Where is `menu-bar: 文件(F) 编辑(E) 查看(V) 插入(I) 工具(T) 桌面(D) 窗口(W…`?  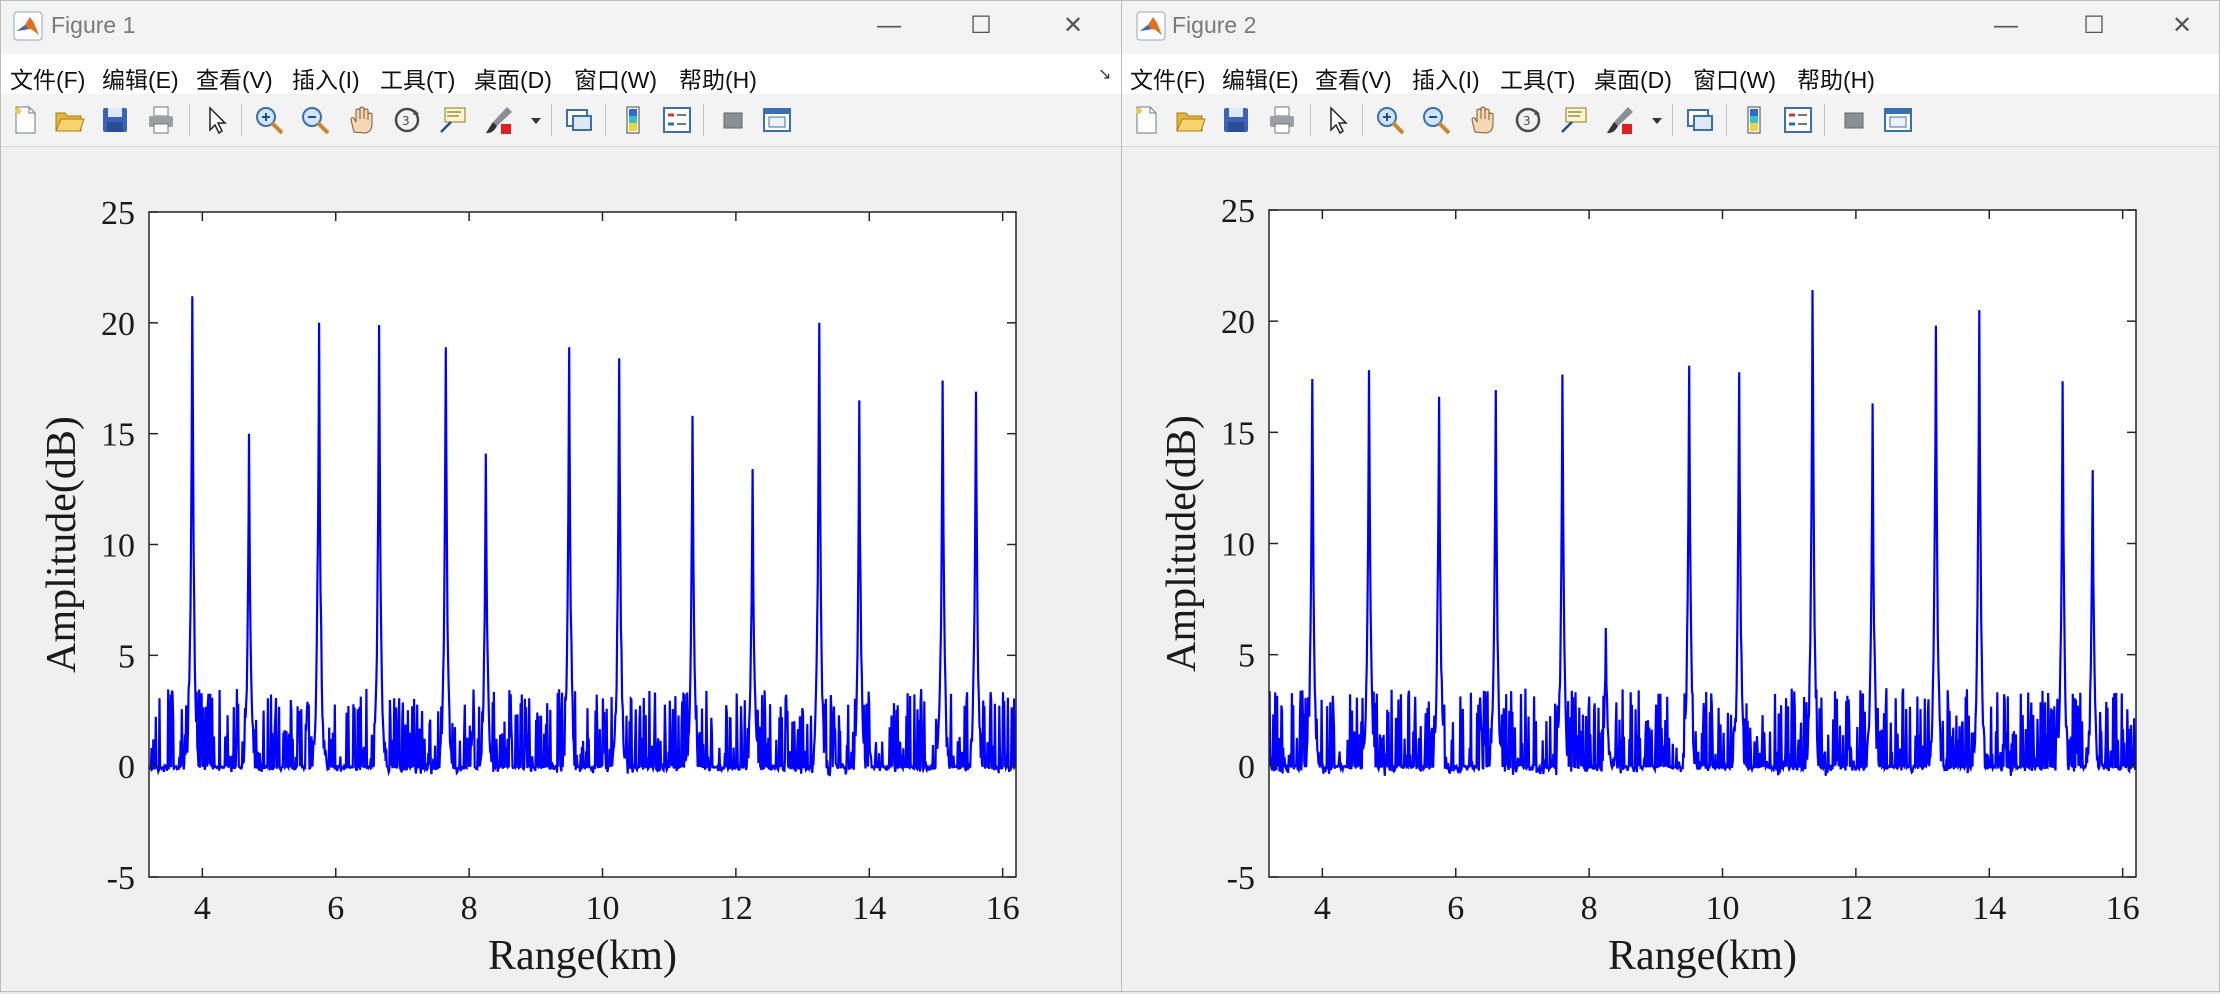 menu-bar: 文件(F) 编辑(E) 查看(V) 插入(I) 工具(T) 桌面(D) 窗口(W… is located at coordinates (561, 74).